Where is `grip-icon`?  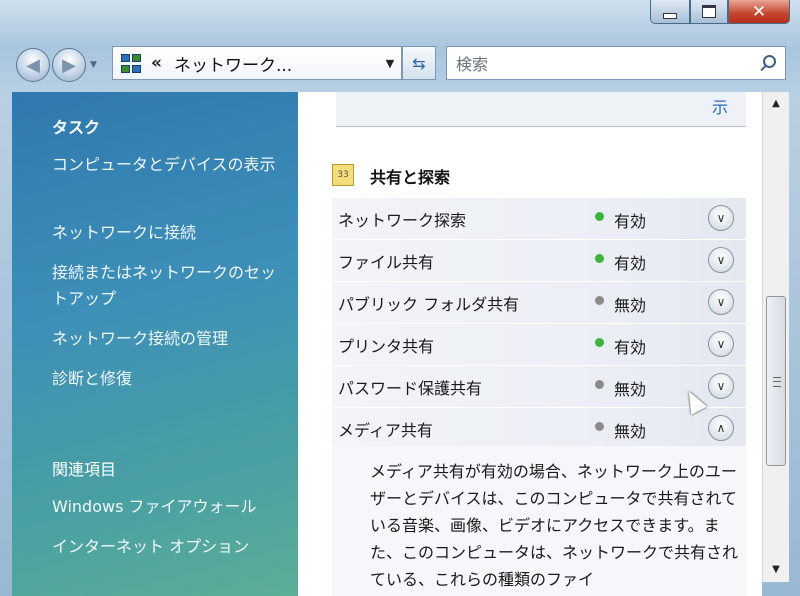
grip-icon is located at coordinates (777, 382).